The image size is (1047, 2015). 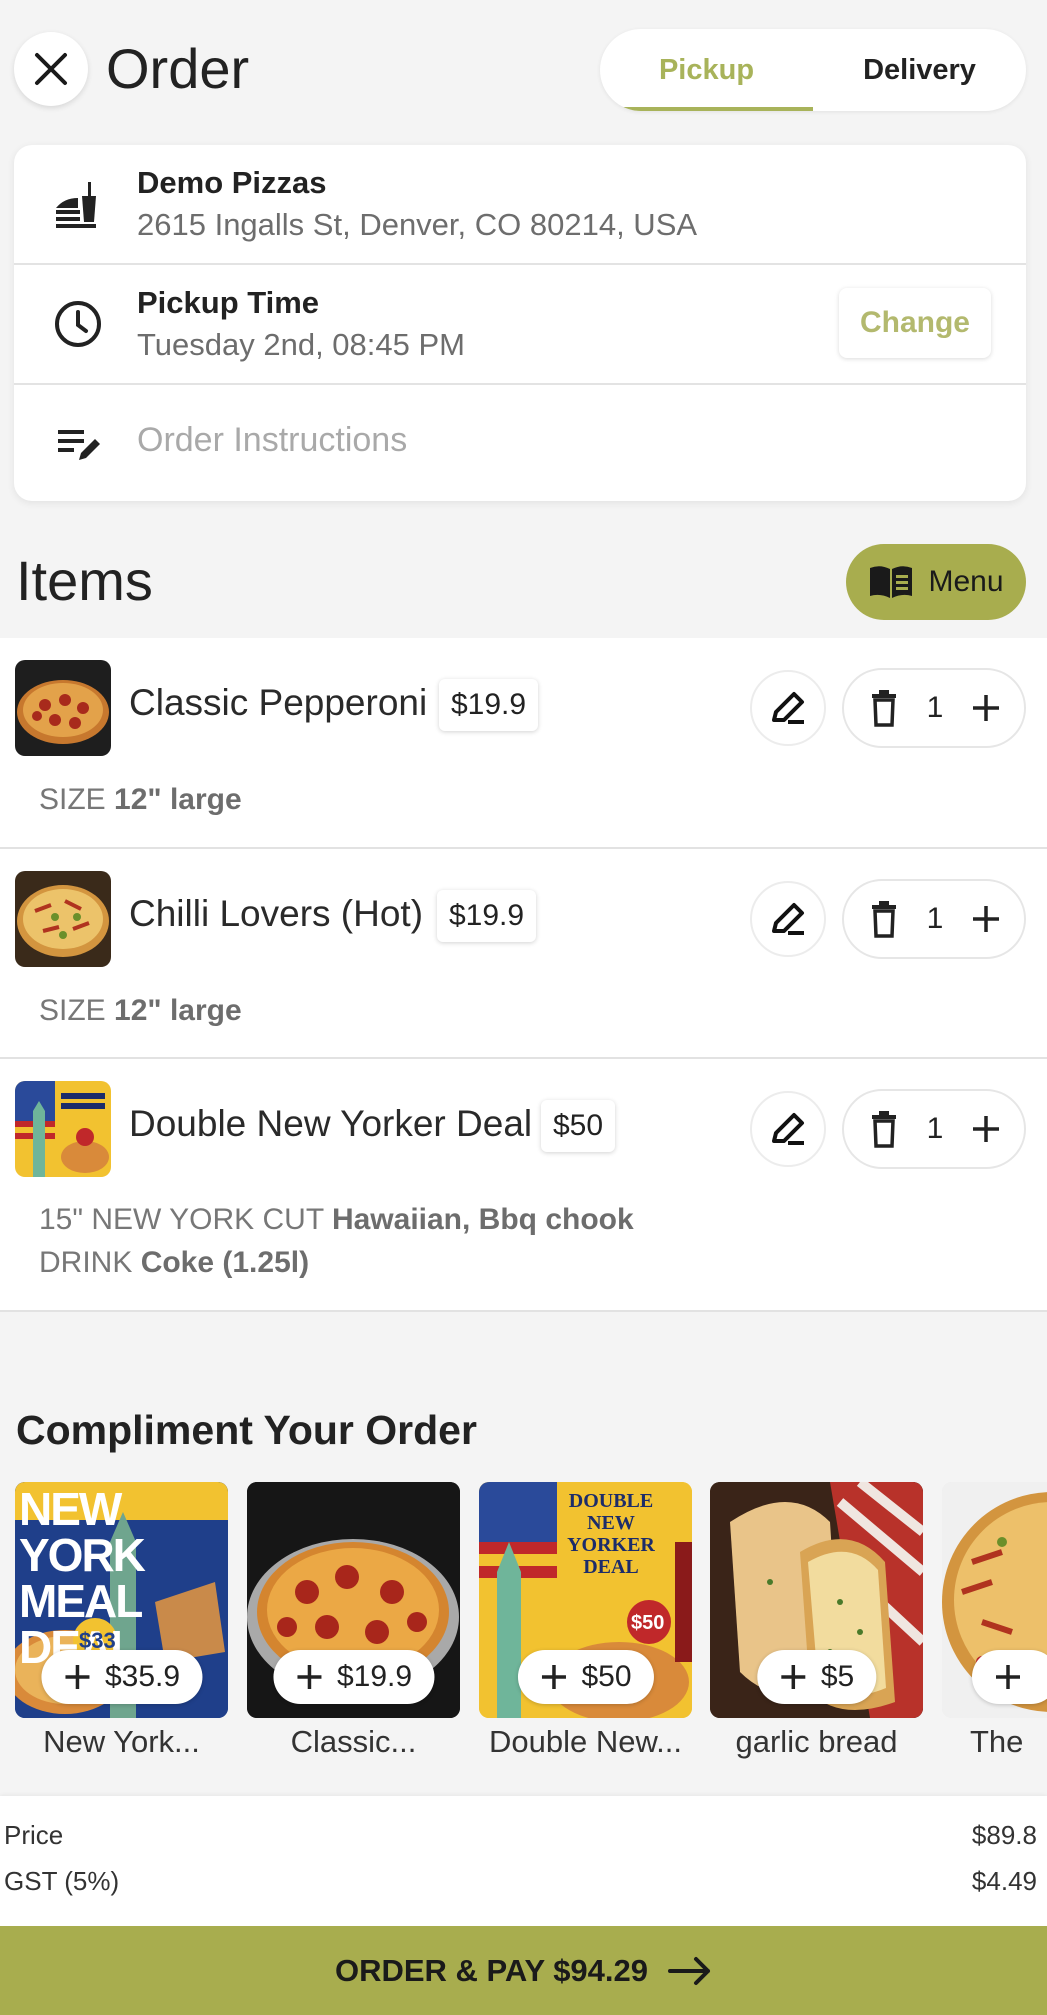 I want to click on restaurant-icon, so click(x=78, y=204).